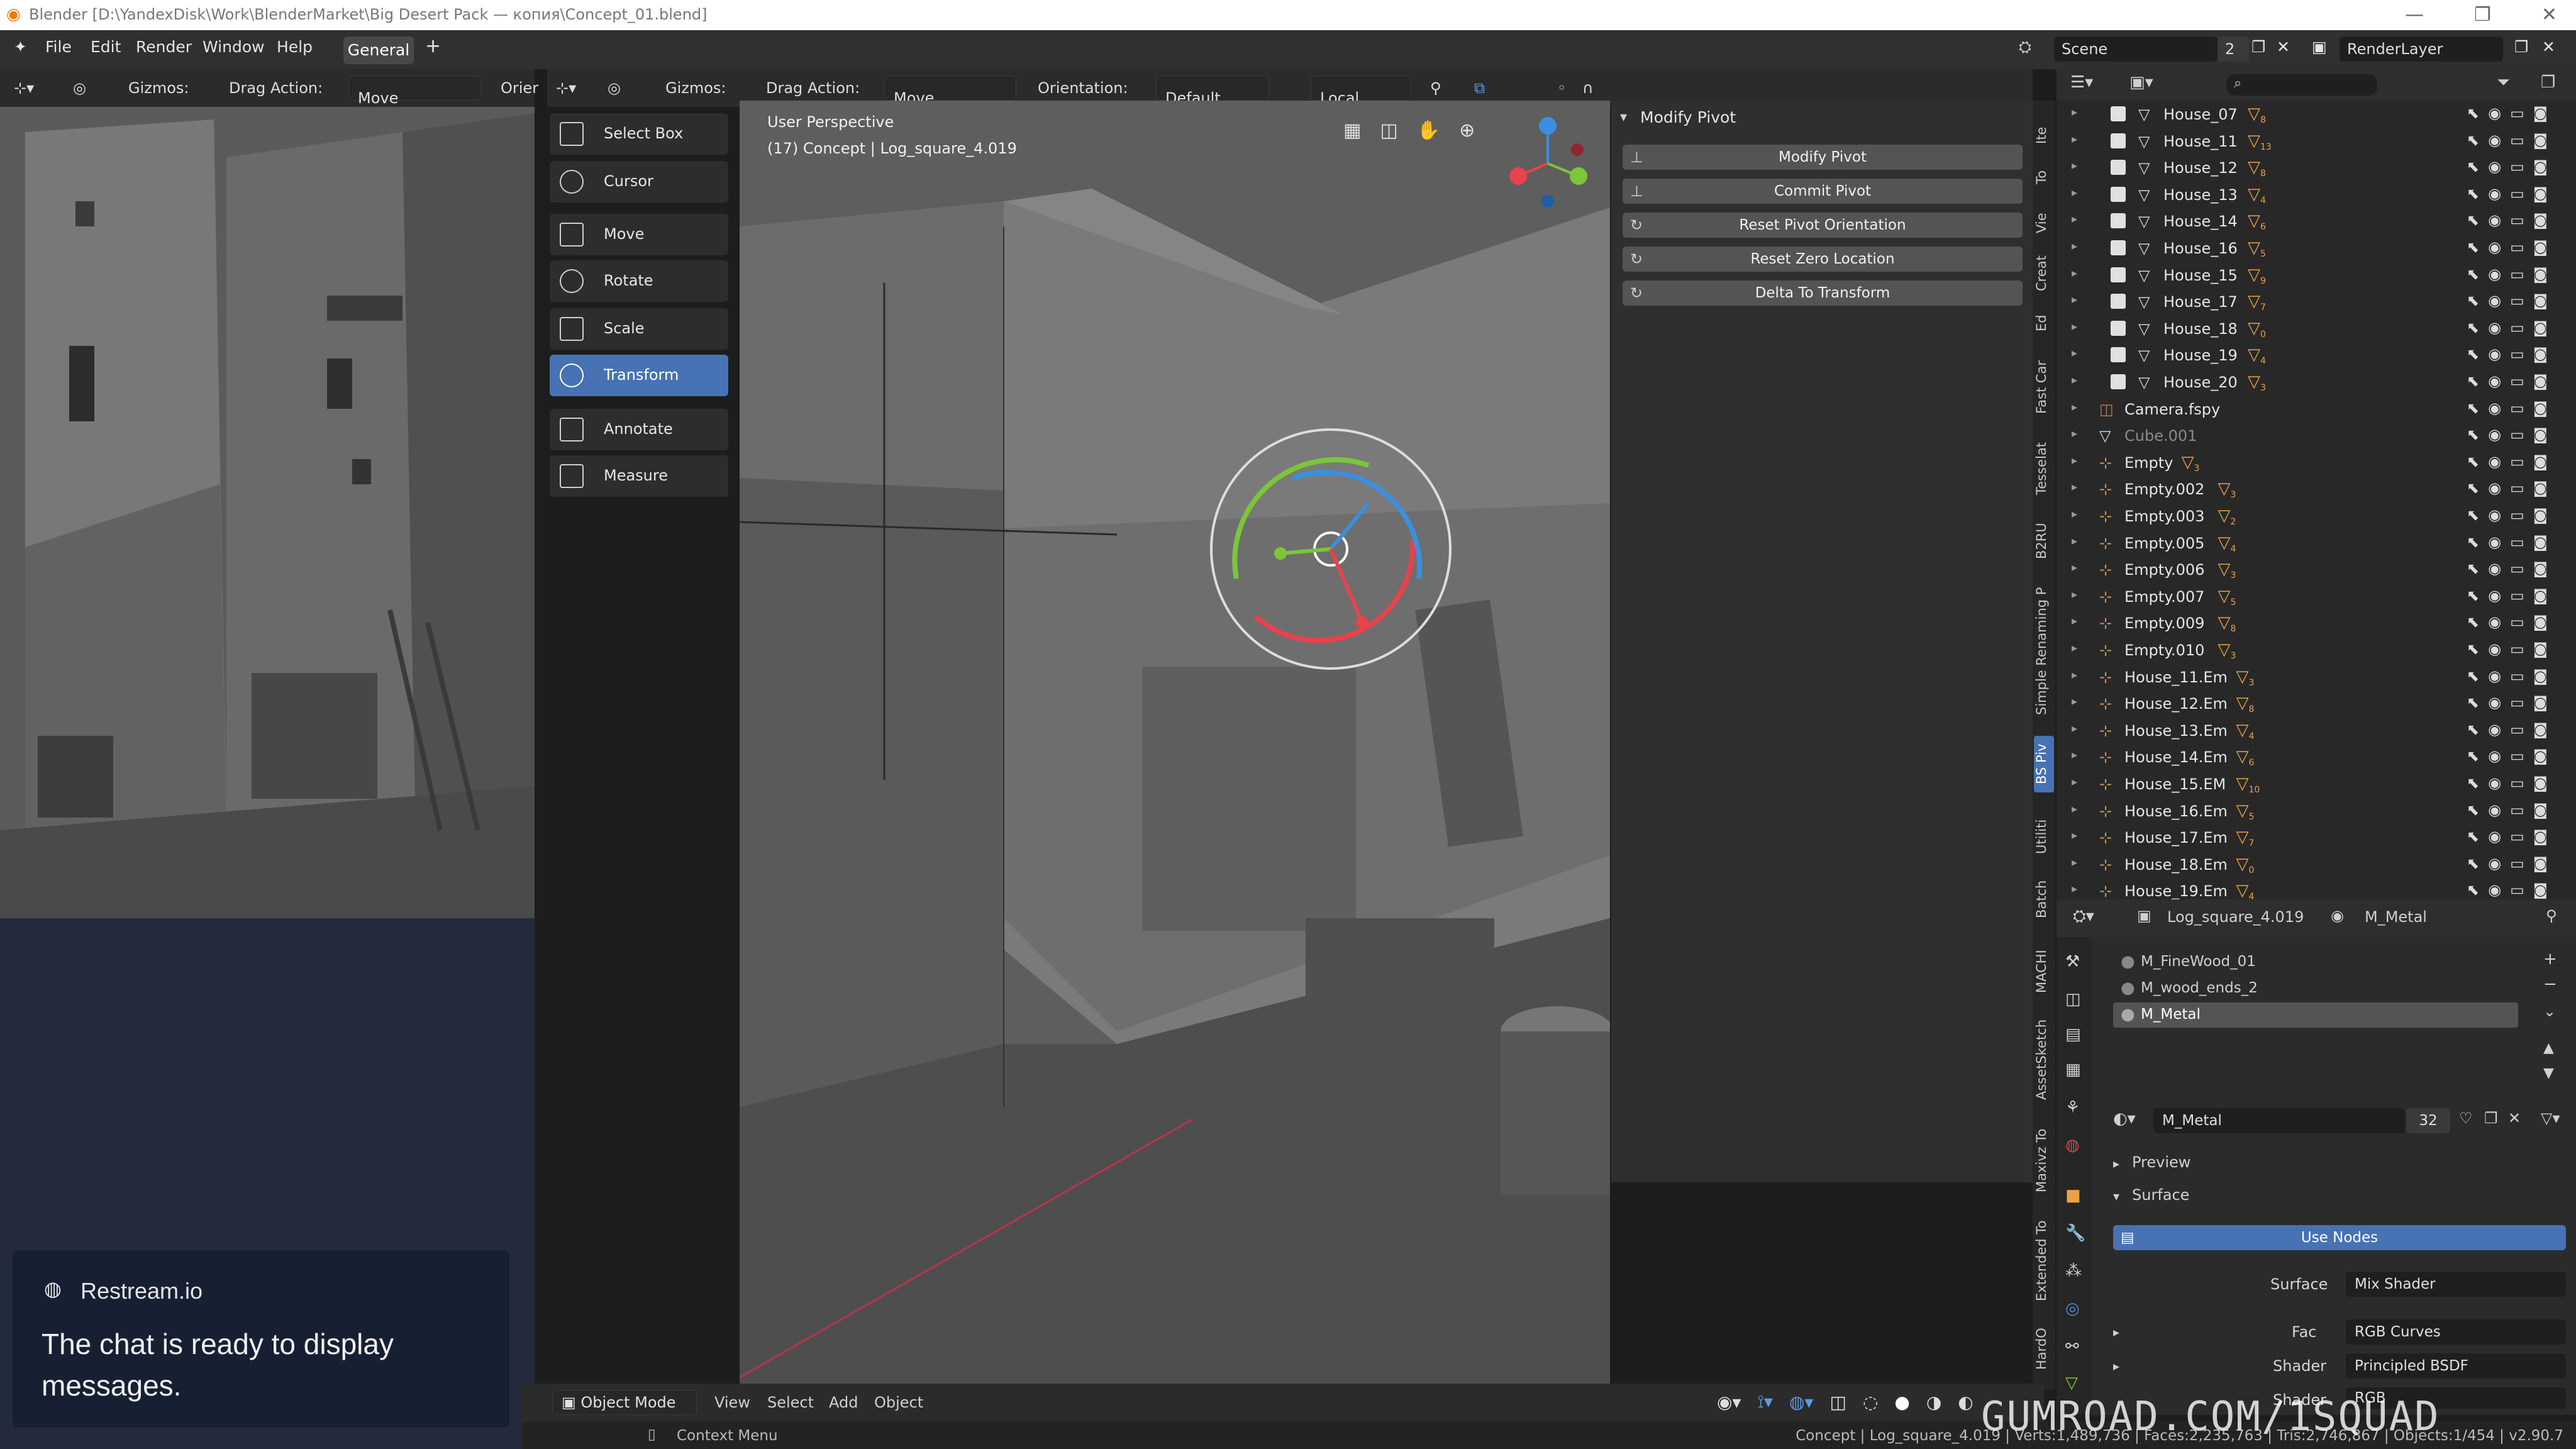 Image resolution: width=2576 pixels, height=1449 pixels. Describe the element at coordinates (1388, 130) in the screenshot. I see `camera-view-icon: ◫` at that location.